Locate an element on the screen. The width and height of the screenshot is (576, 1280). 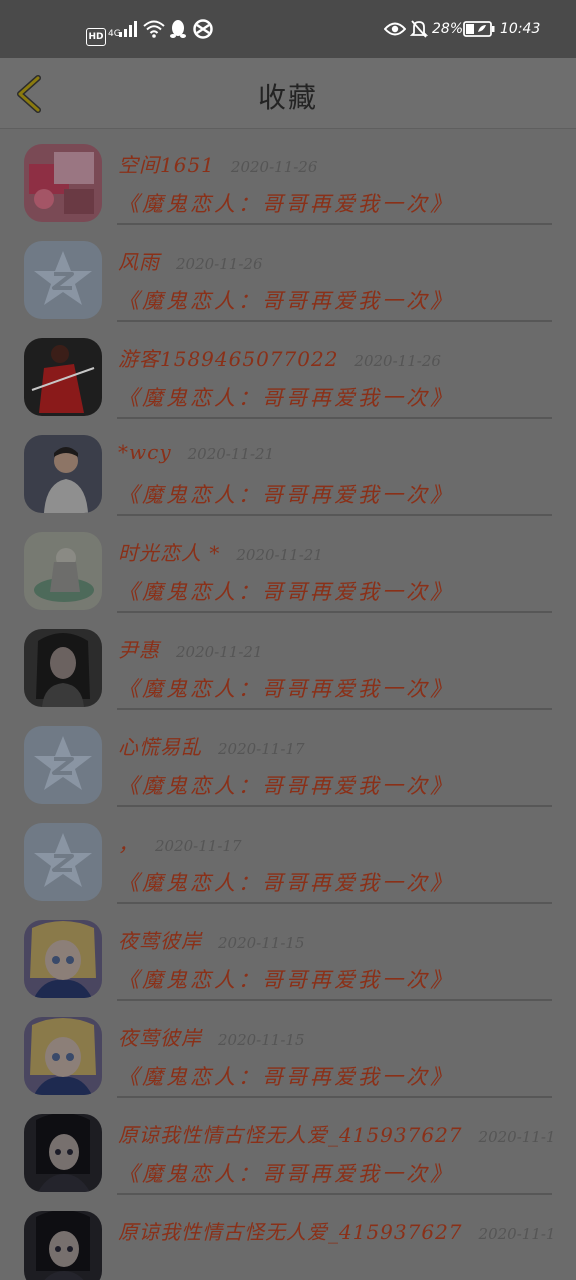
favorite-row: ， 2020-11-17 《魔鬼恋人：哥哥再爱我一次》 is located at coordinates (288, 868).